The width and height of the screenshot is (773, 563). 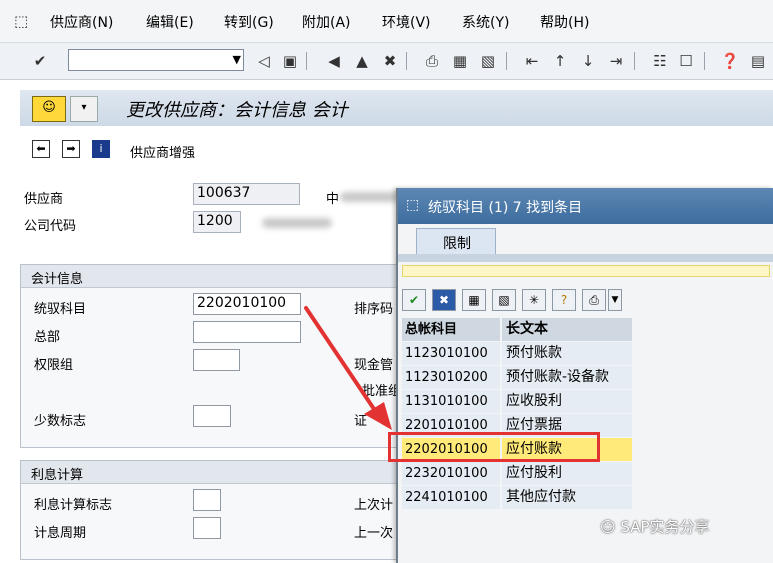 I want to click on text-cell: 预付账款, so click(x=567, y=353).